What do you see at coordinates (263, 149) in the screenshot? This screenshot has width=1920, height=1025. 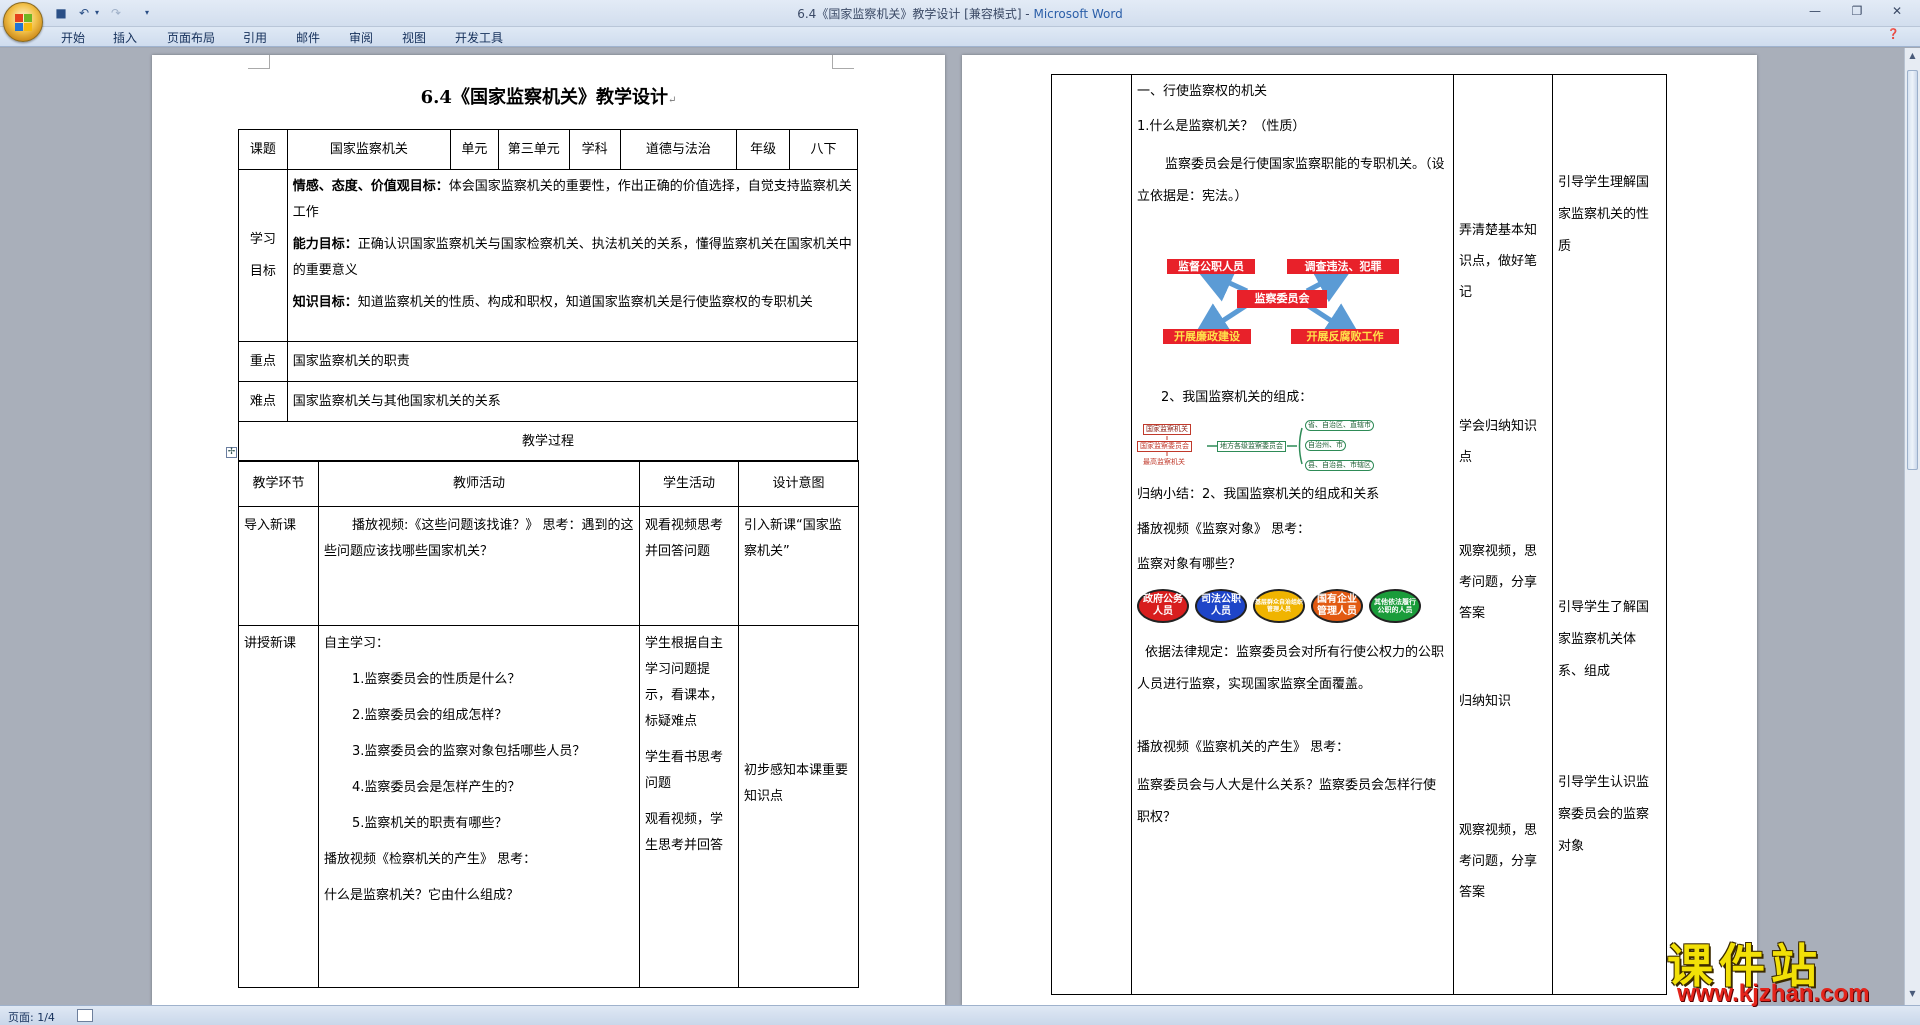 I see `topic-label: 课题` at bounding box center [263, 149].